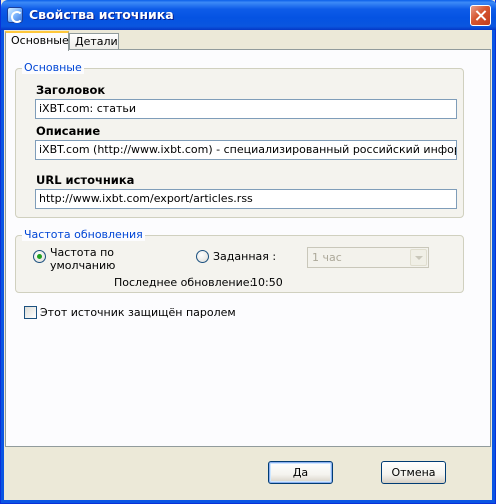 The image size is (496, 504). What do you see at coordinates (30, 312) in the screenshot?
I see `password-checkbox` at bounding box center [30, 312].